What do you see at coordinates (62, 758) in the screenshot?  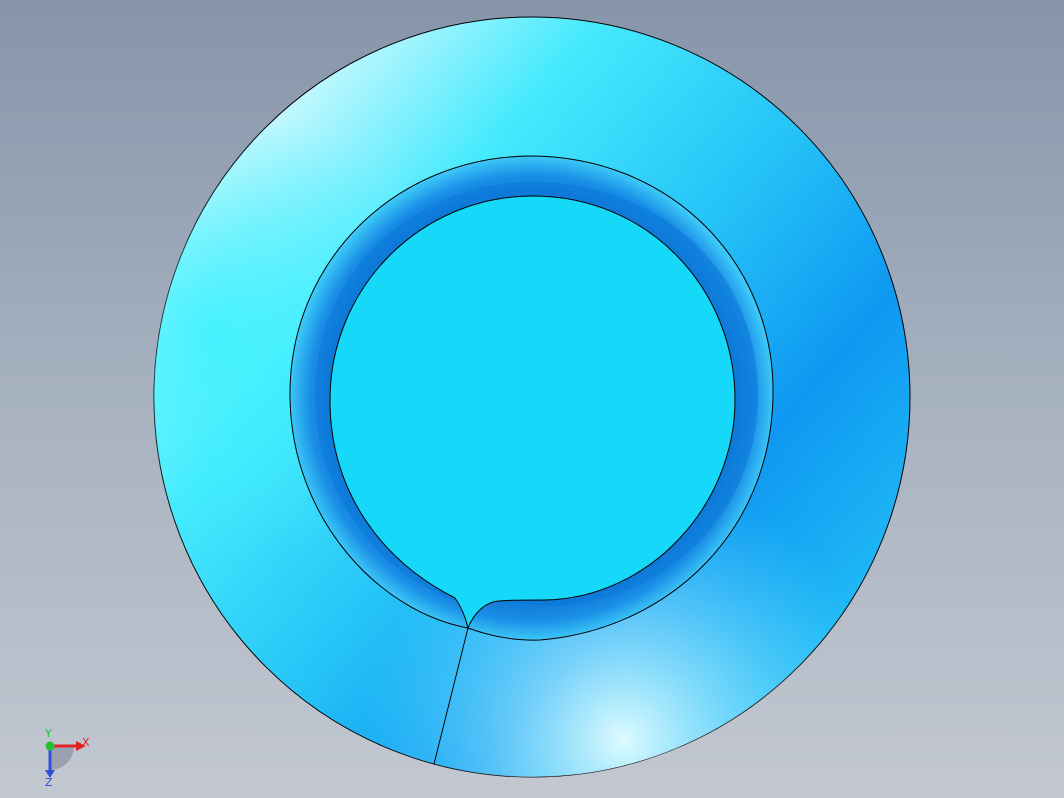 I see `triad-shadow` at bounding box center [62, 758].